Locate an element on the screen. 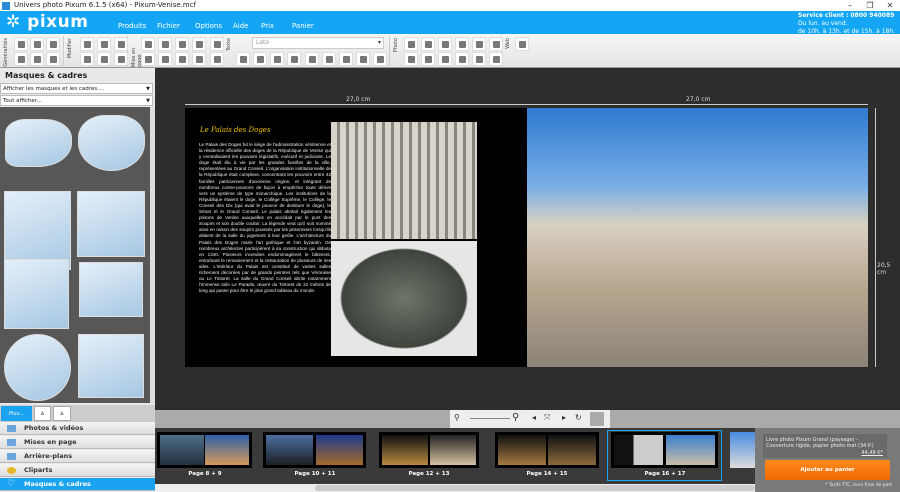 This screenshot has width=900, height=492. maximize-button: ❐ is located at coordinates (870, 5).